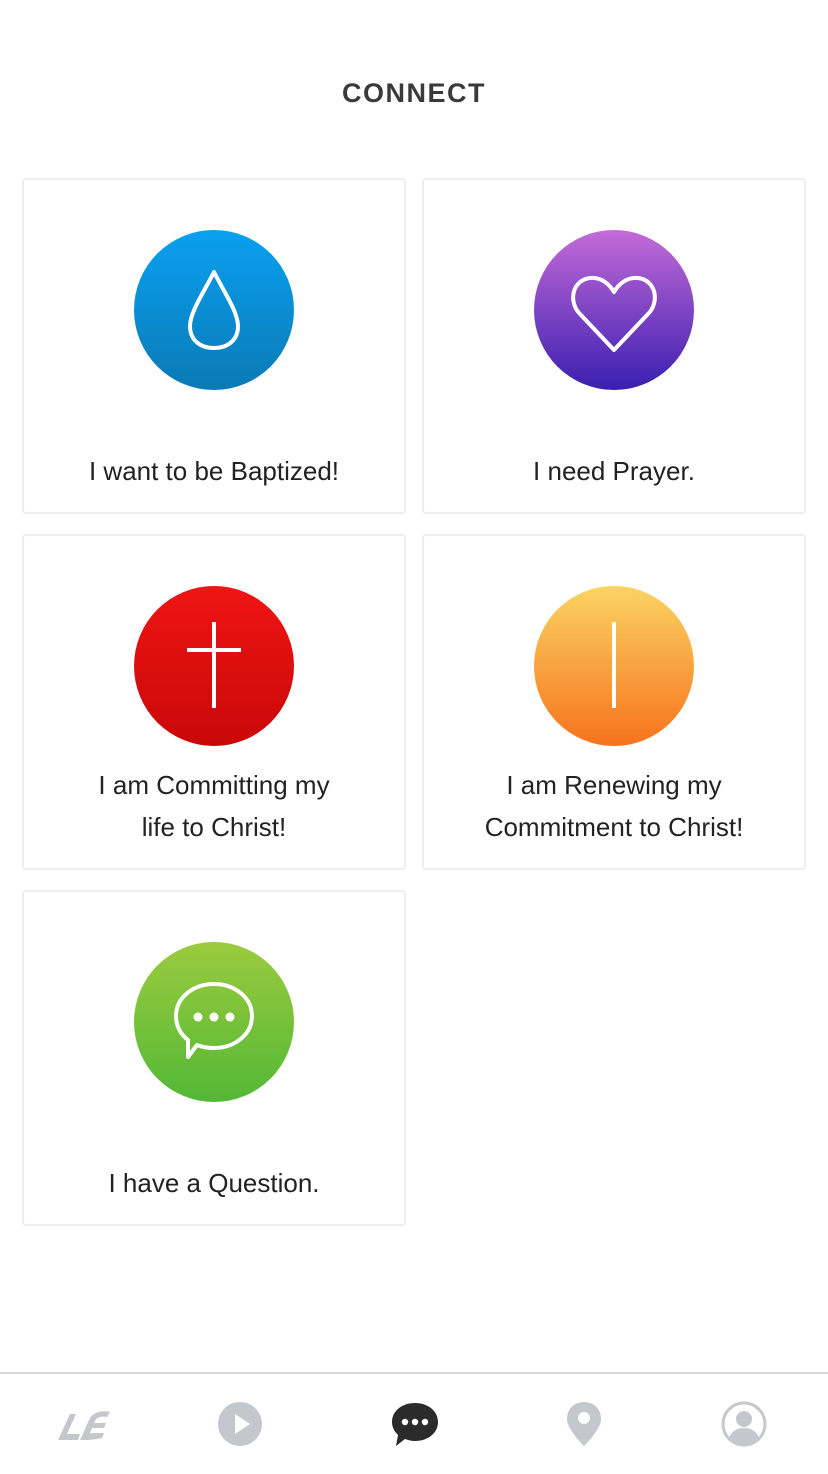 Image resolution: width=828 pixels, height=1474 pixels. What do you see at coordinates (414, 93) in the screenshot?
I see `page-title: CONNECT` at bounding box center [414, 93].